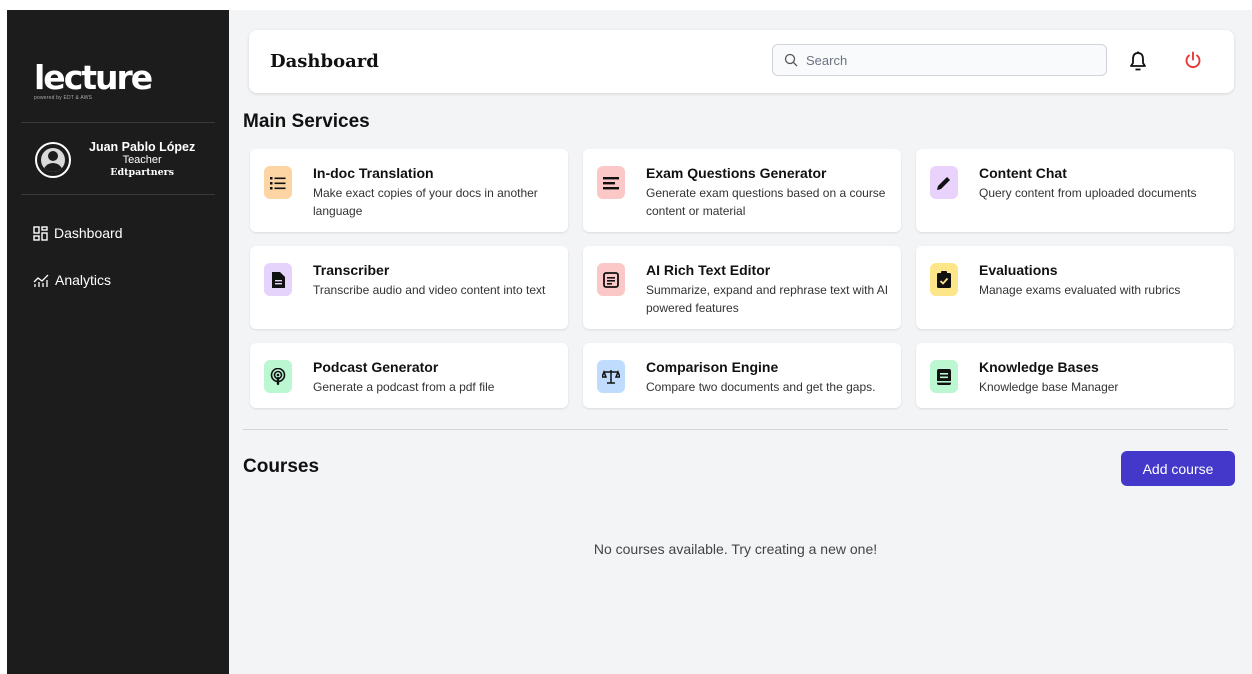 Image resolution: width=1252 pixels, height=674 pixels. Describe the element at coordinates (142, 172) in the screenshot. I see `user-org: Edtpartners` at that location.